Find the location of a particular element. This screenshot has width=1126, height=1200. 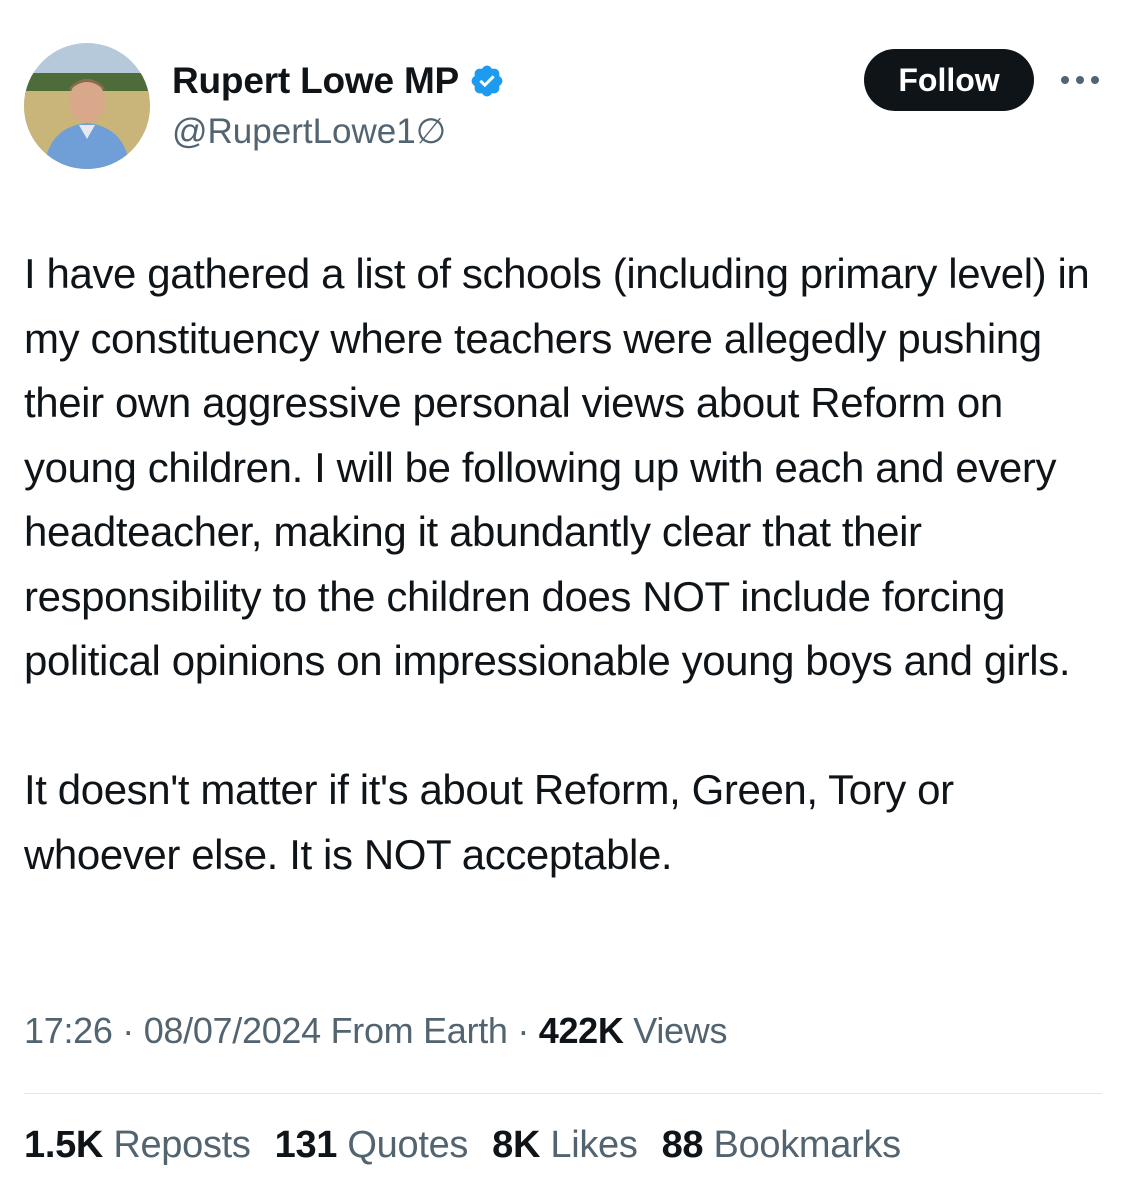

profile-photo is located at coordinates (87, 106).